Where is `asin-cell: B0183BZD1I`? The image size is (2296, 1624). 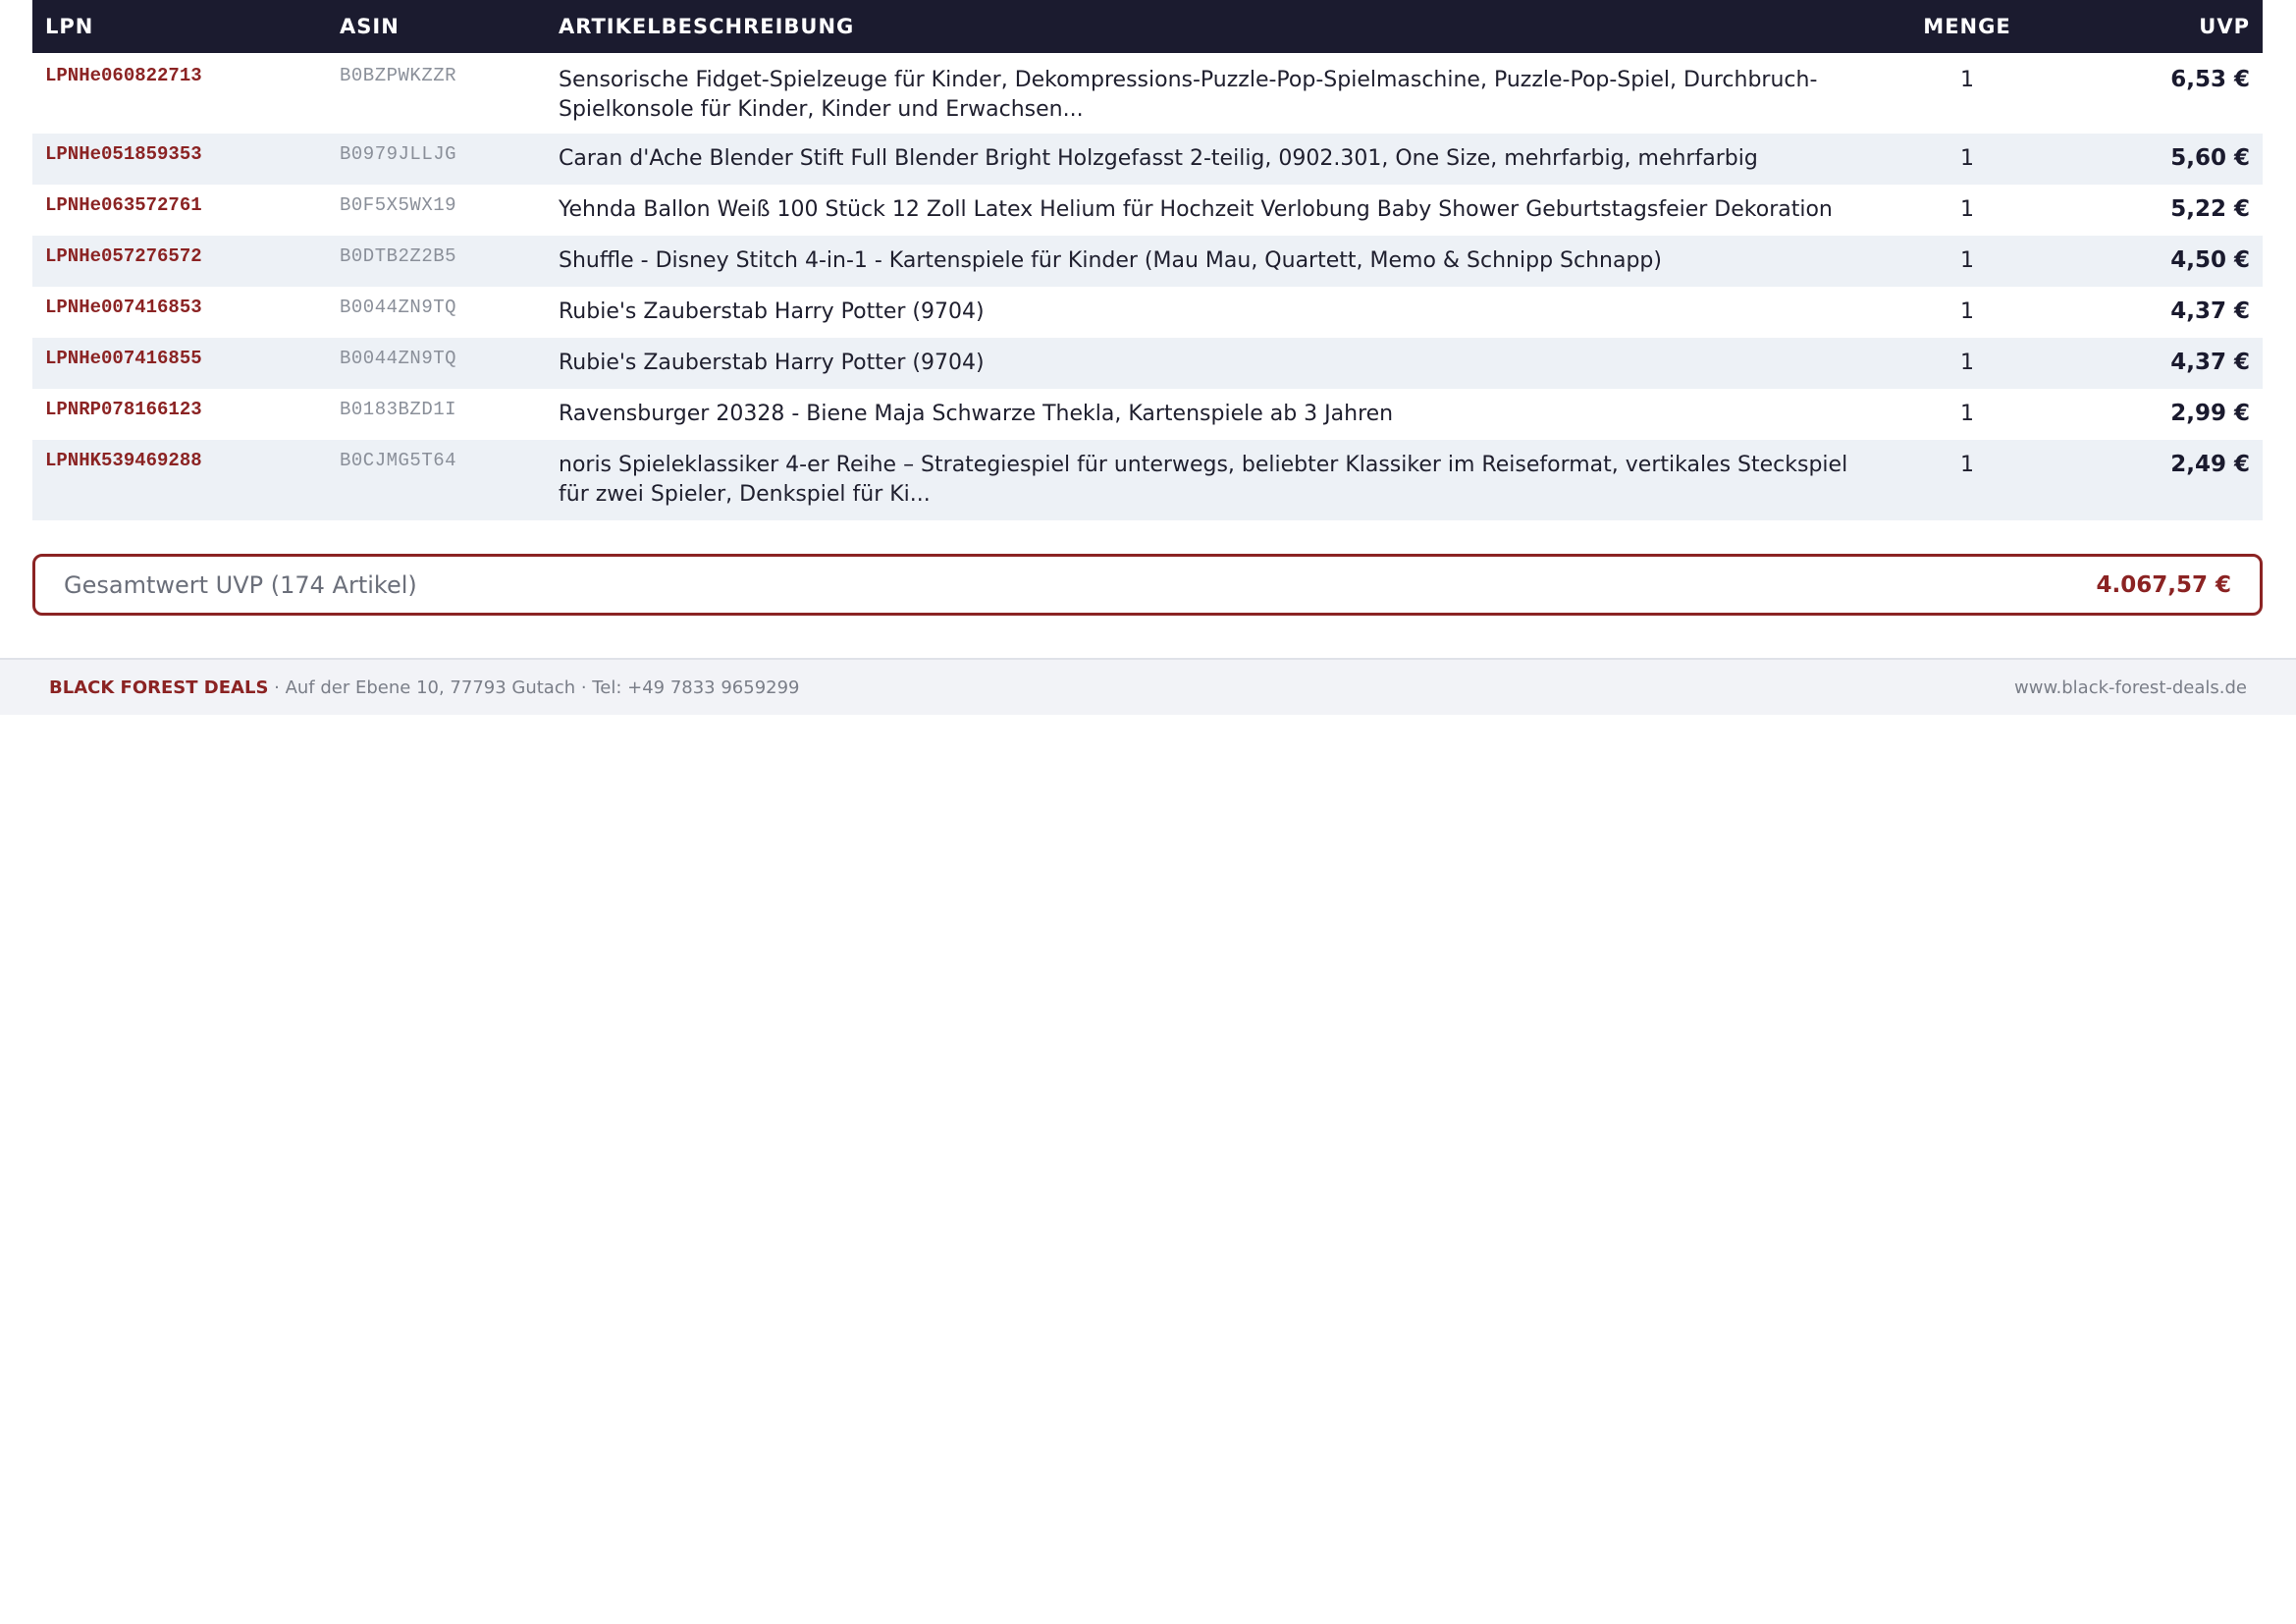 asin-cell: B0183BZD1I is located at coordinates (398, 409).